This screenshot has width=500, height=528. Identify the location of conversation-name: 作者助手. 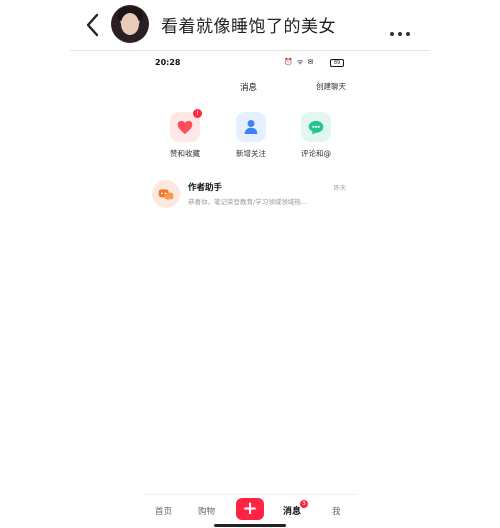
(205, 187).